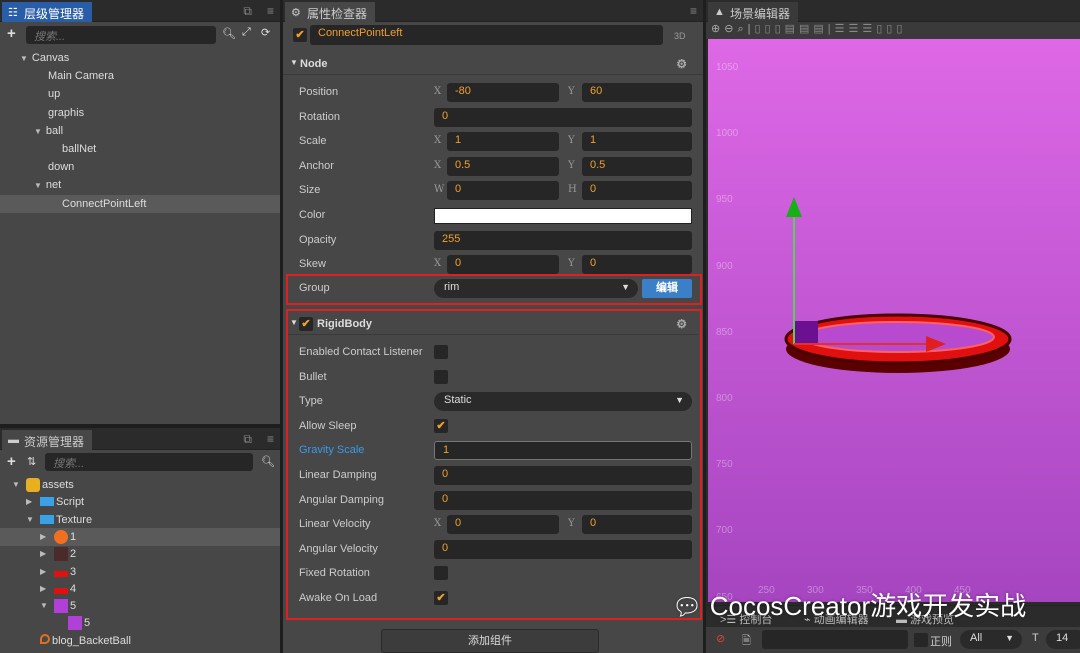 The height and width of the screenshot is (653, 1080). What do you see at coordinates (563, 451) in the screenshot?
I see `number-input: 1` at bounding box center [563, 451].